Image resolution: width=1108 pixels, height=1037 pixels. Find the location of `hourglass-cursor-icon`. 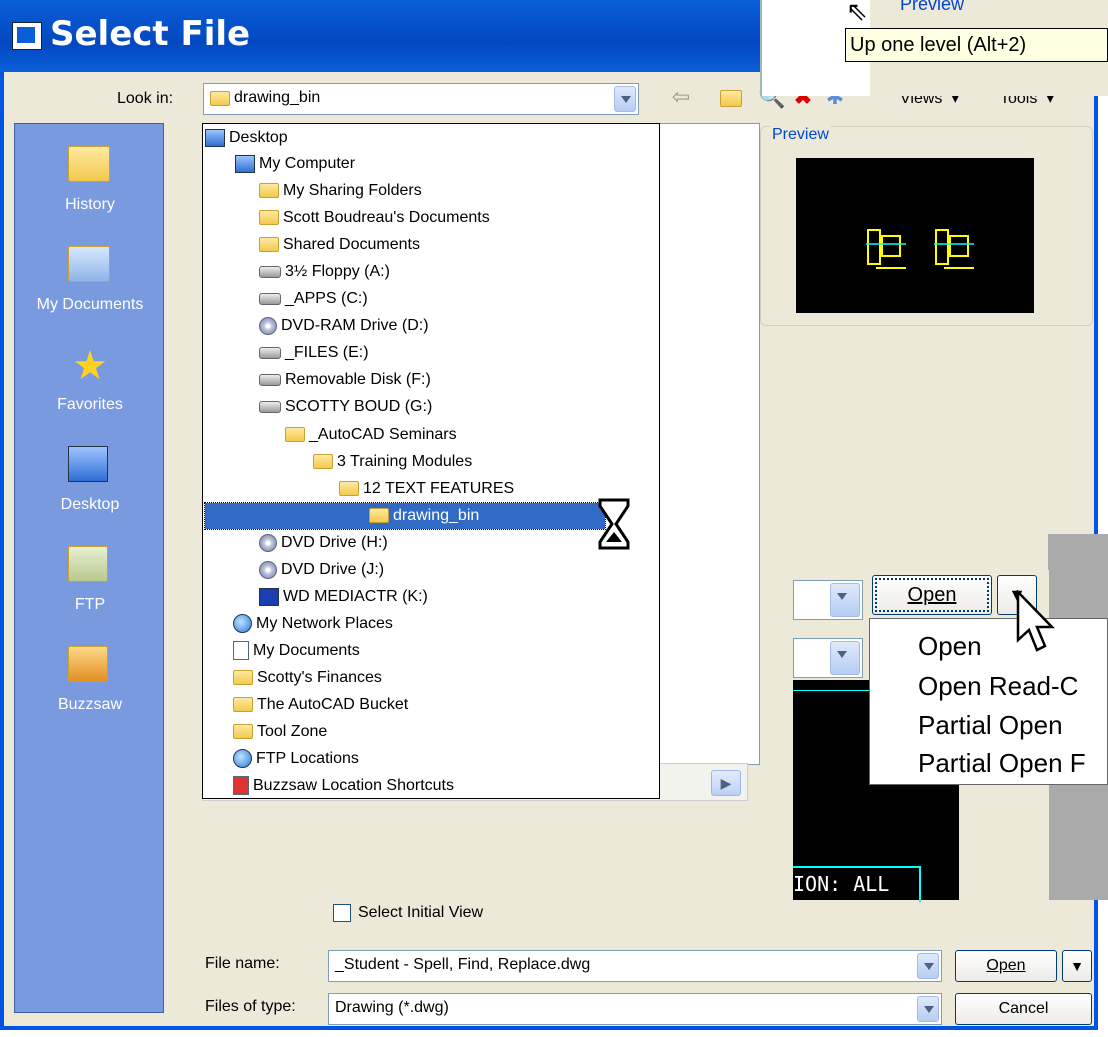

hourglass-cursor-icon is located at coordinates (614, 524).